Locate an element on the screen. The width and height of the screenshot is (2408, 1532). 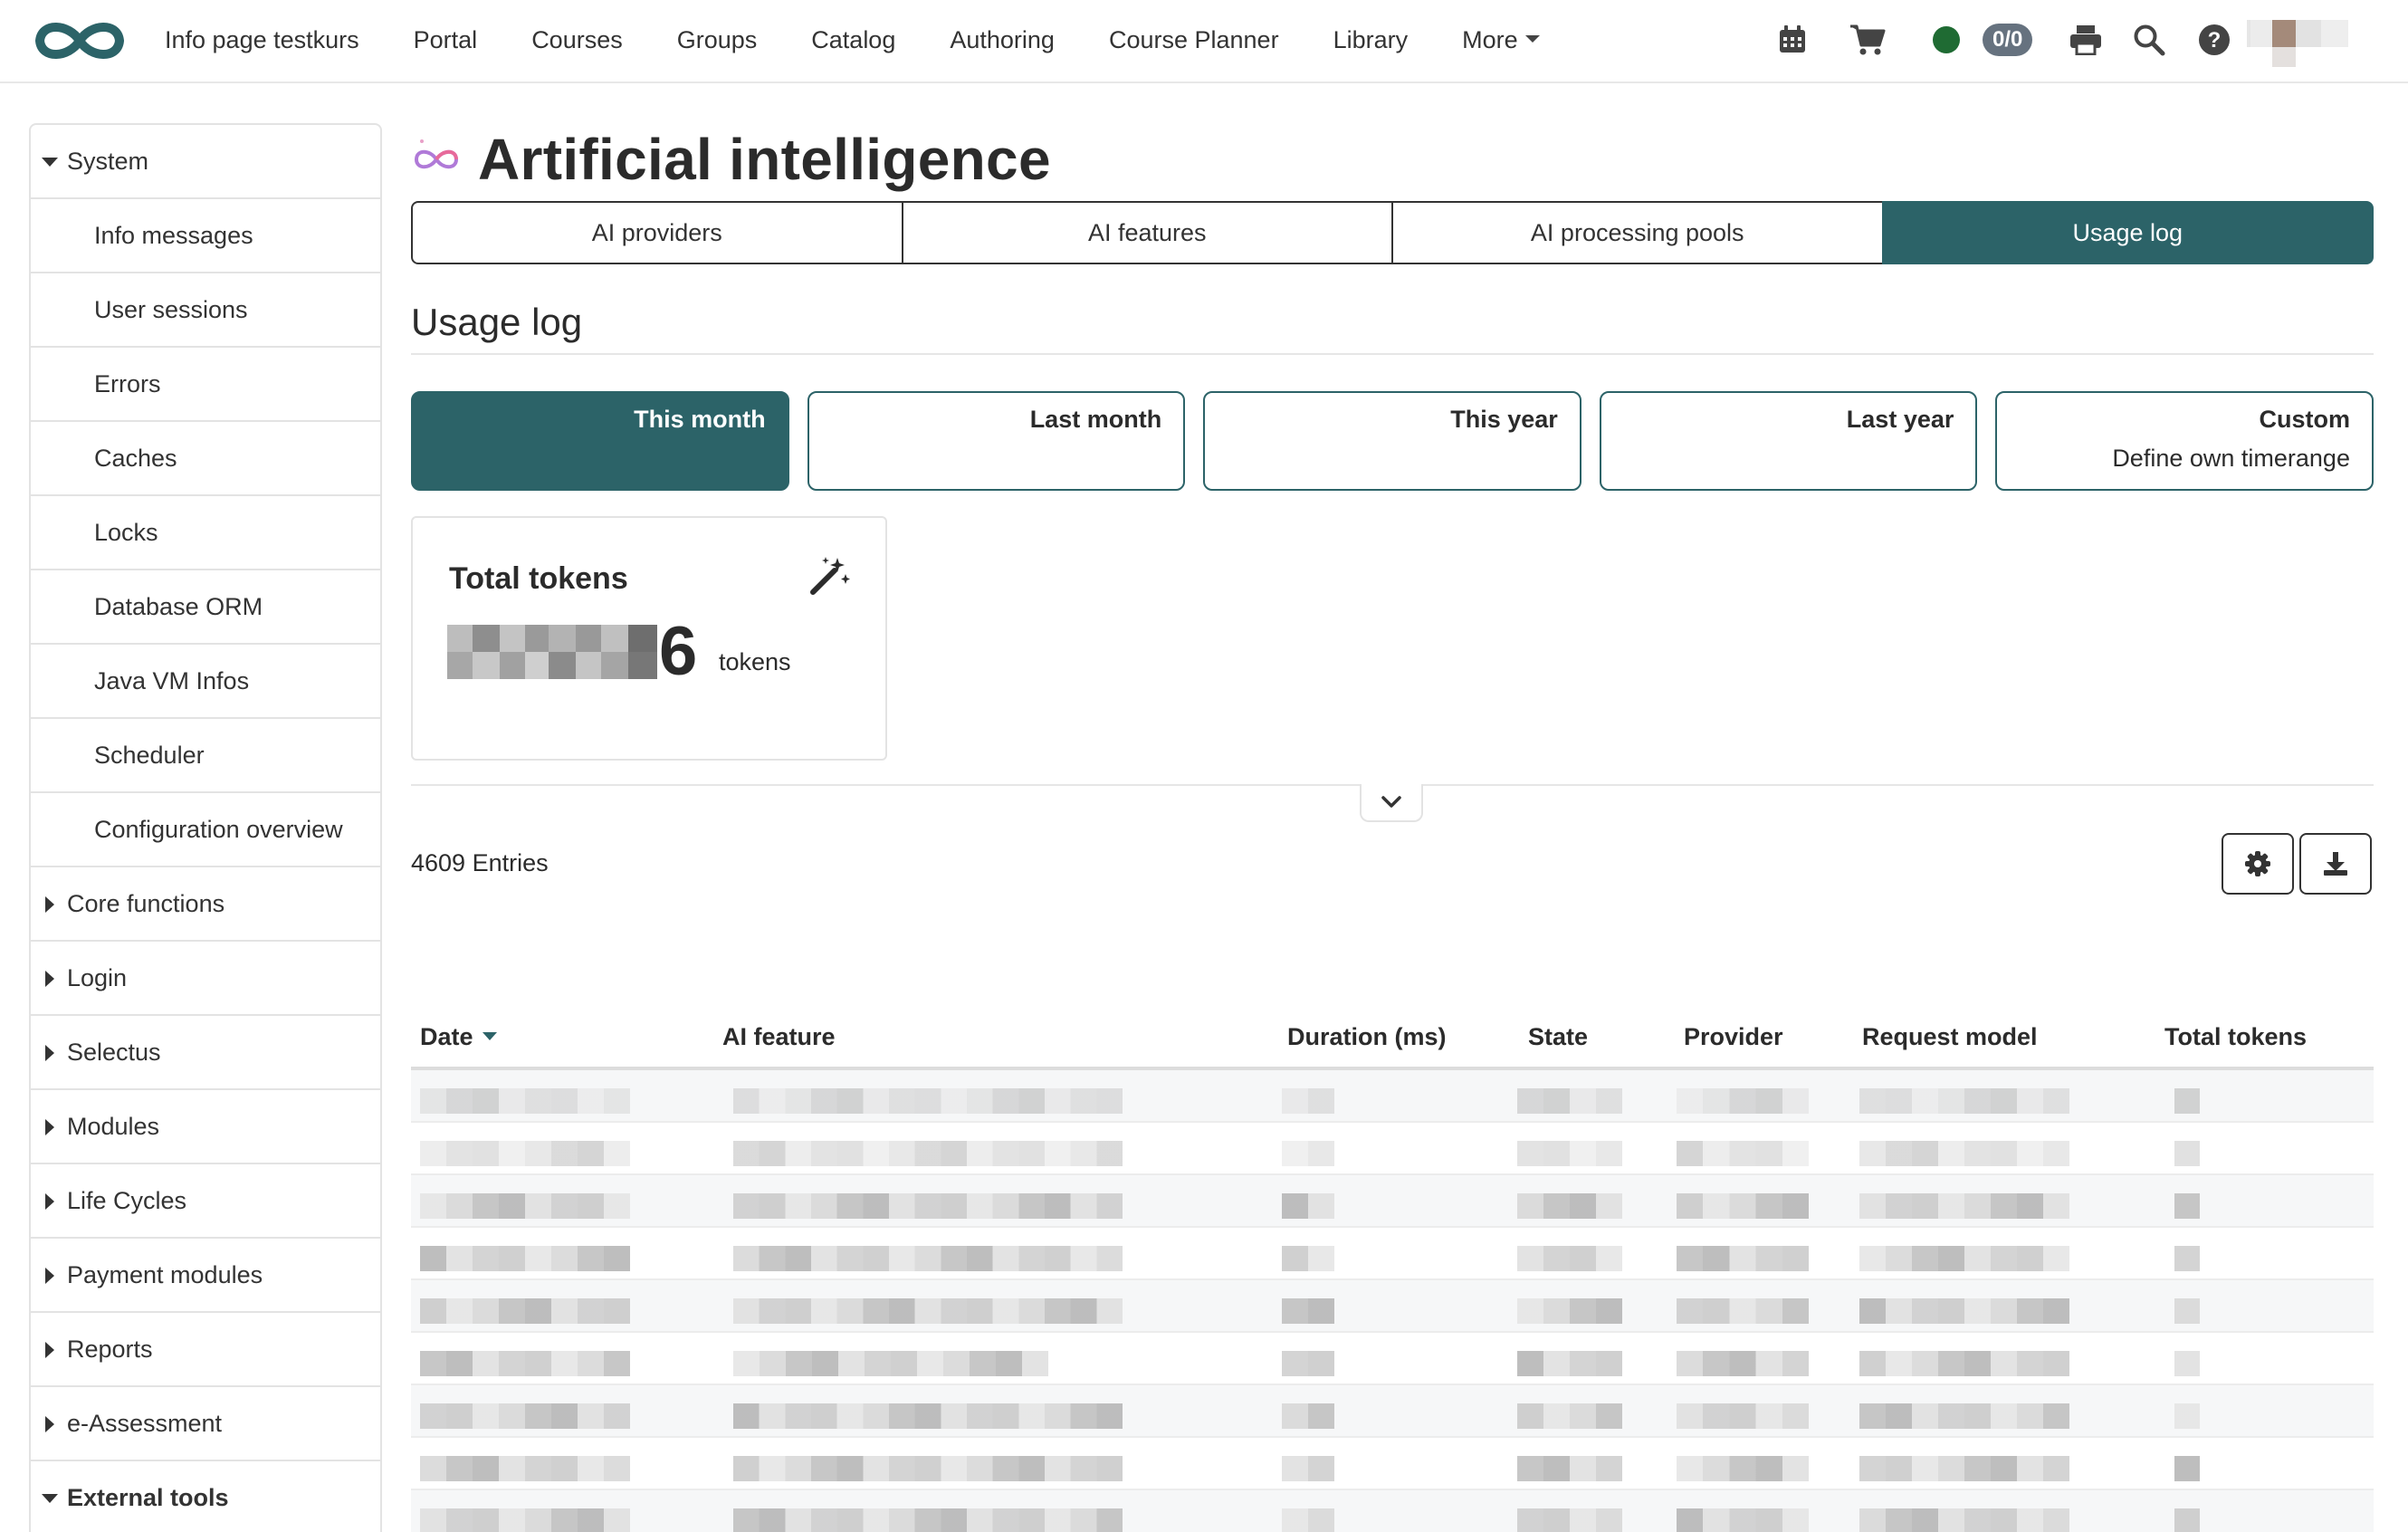
column-ai-feature: AI feature is located at coordinates (779, 1037).